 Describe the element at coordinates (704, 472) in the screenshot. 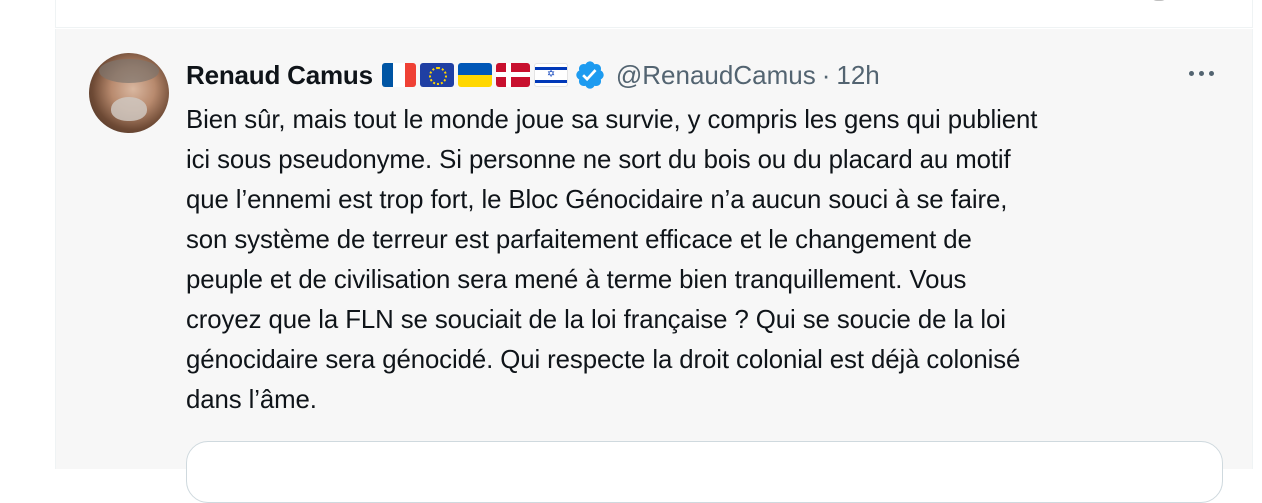

I see `quoted-tweet-card` at that location.